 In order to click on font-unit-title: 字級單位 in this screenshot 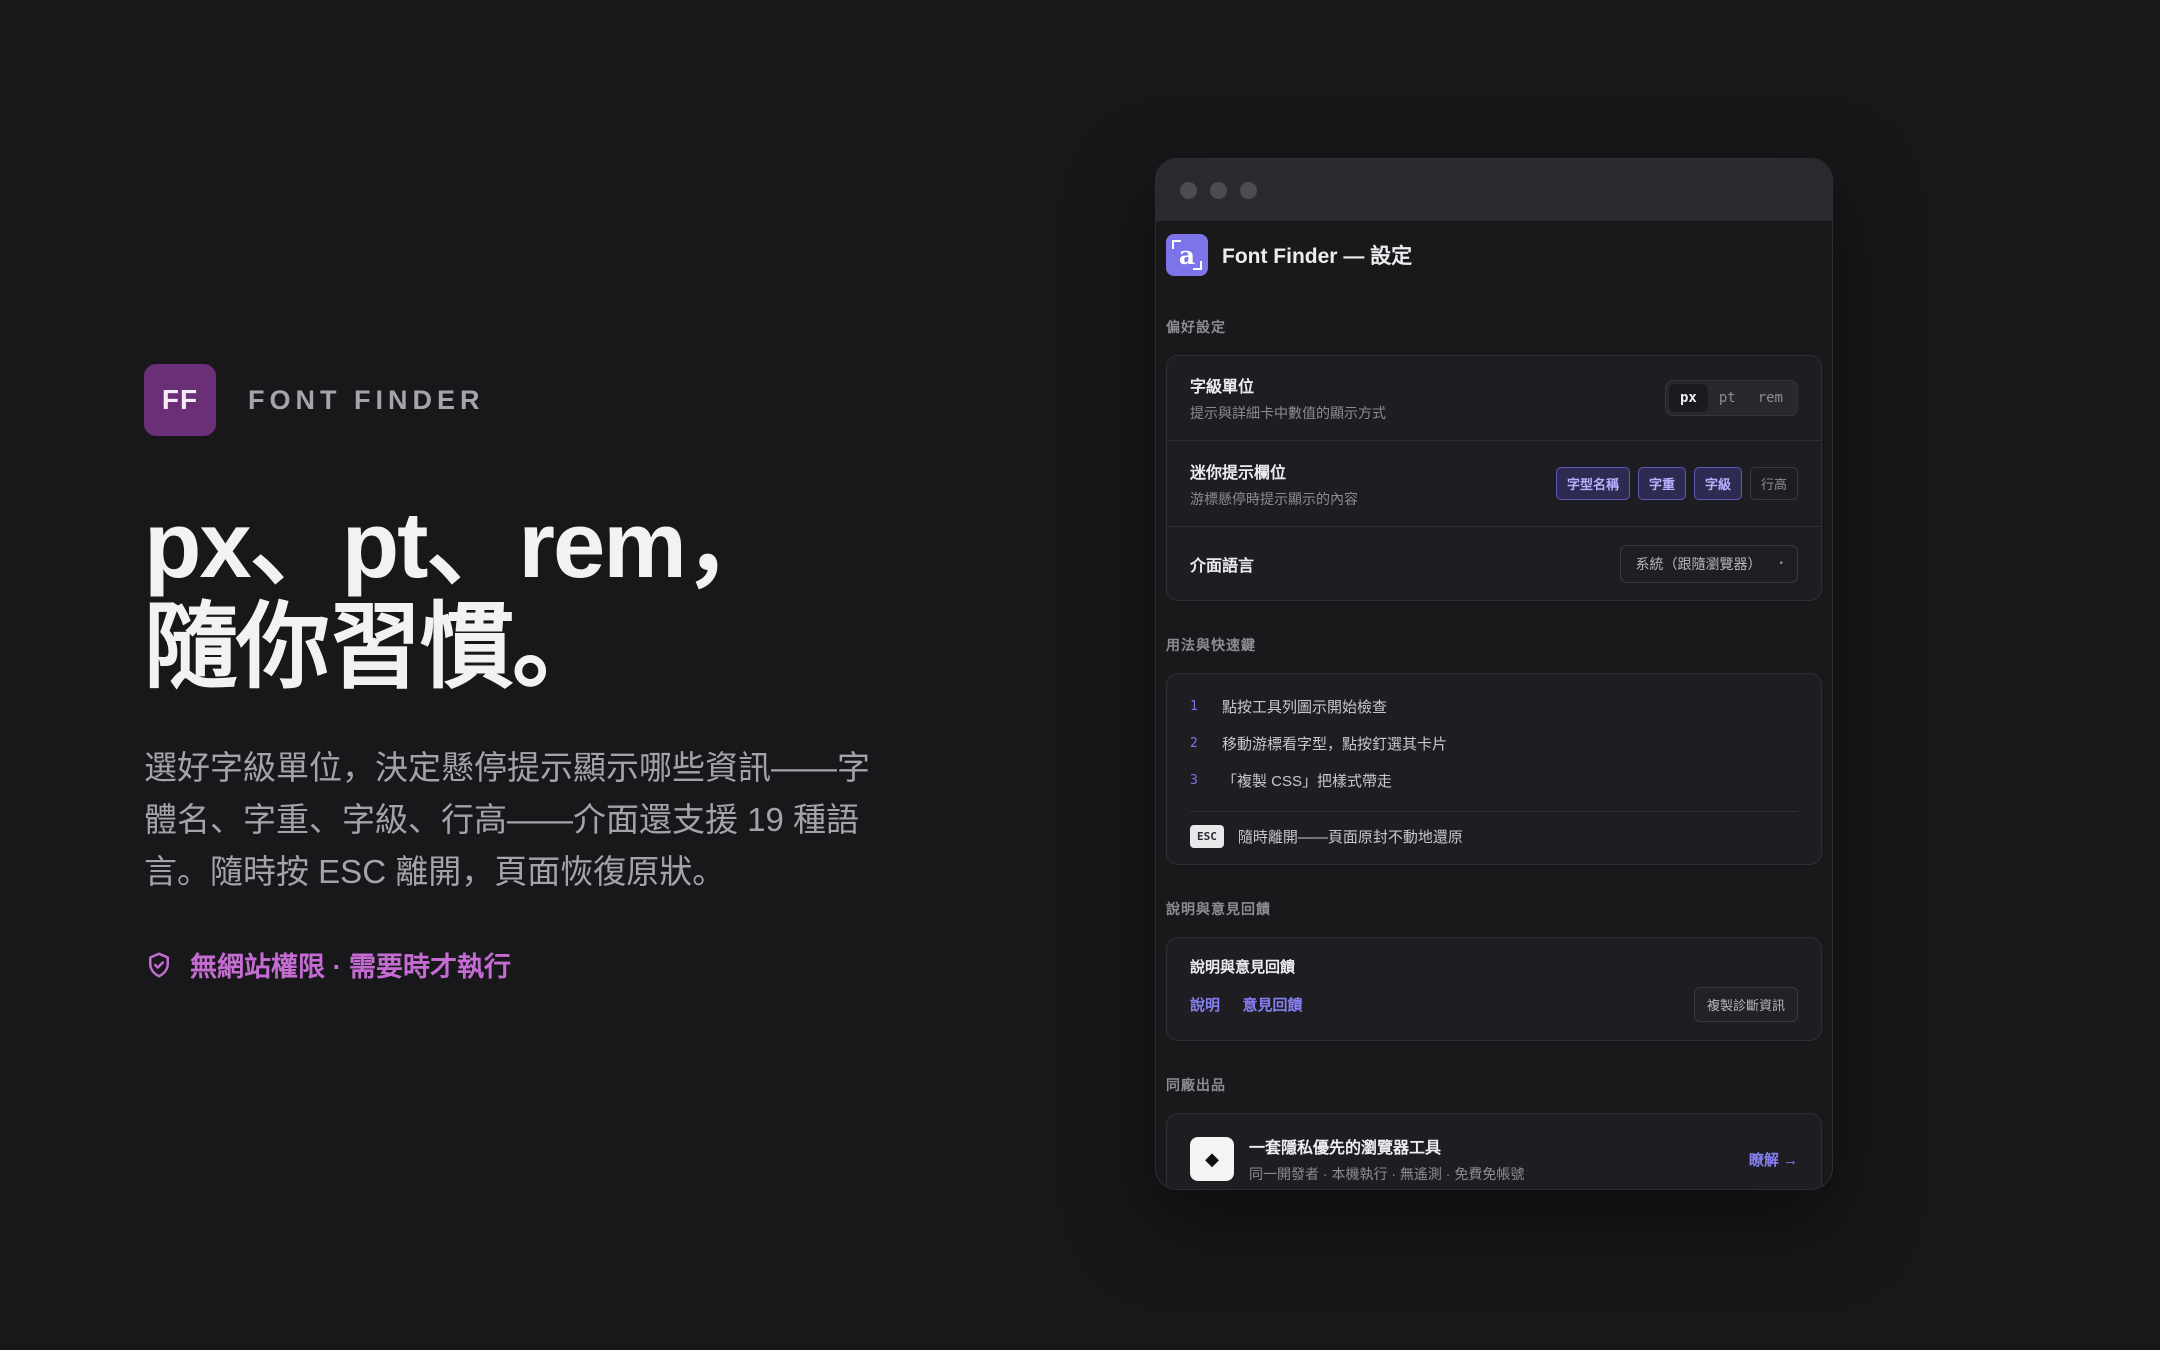, I will do `click(1222, 387)`.